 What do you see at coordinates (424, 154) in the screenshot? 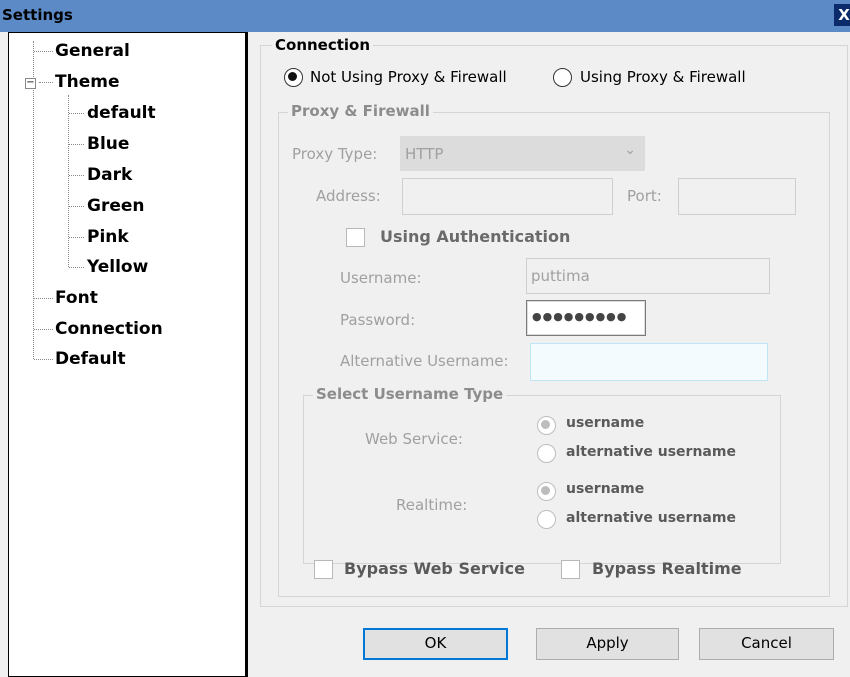
I see `proxy-type-value: HTTP` at bounding box center [424, 154].